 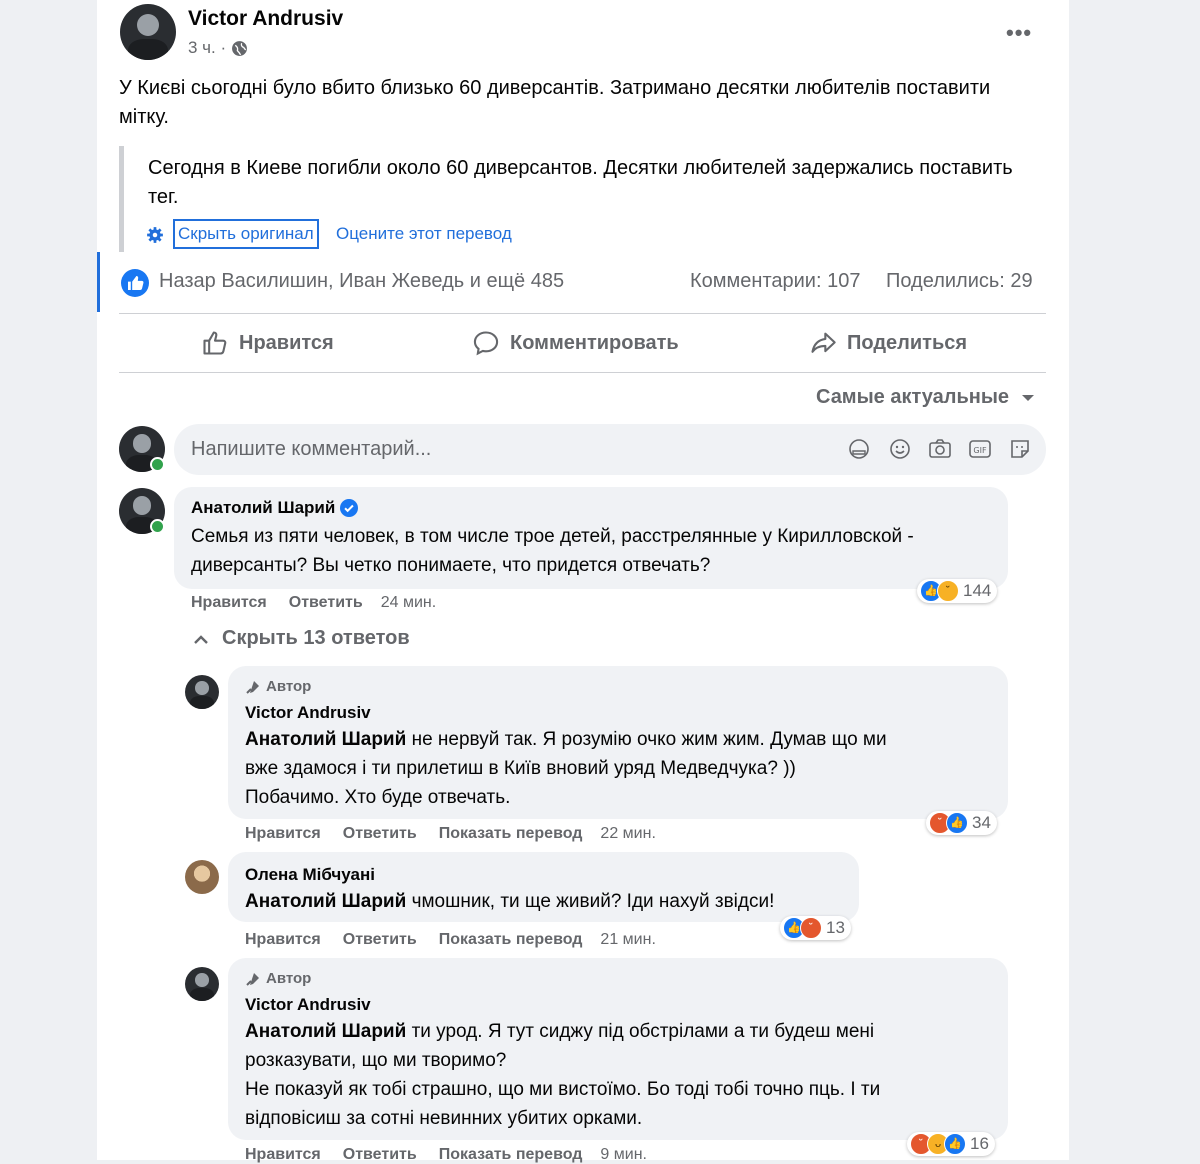 What do you see at coordinates (229, 602) in the screenshot?
I see `comment-like-link: Нравится` at bounding box center [229, 602].